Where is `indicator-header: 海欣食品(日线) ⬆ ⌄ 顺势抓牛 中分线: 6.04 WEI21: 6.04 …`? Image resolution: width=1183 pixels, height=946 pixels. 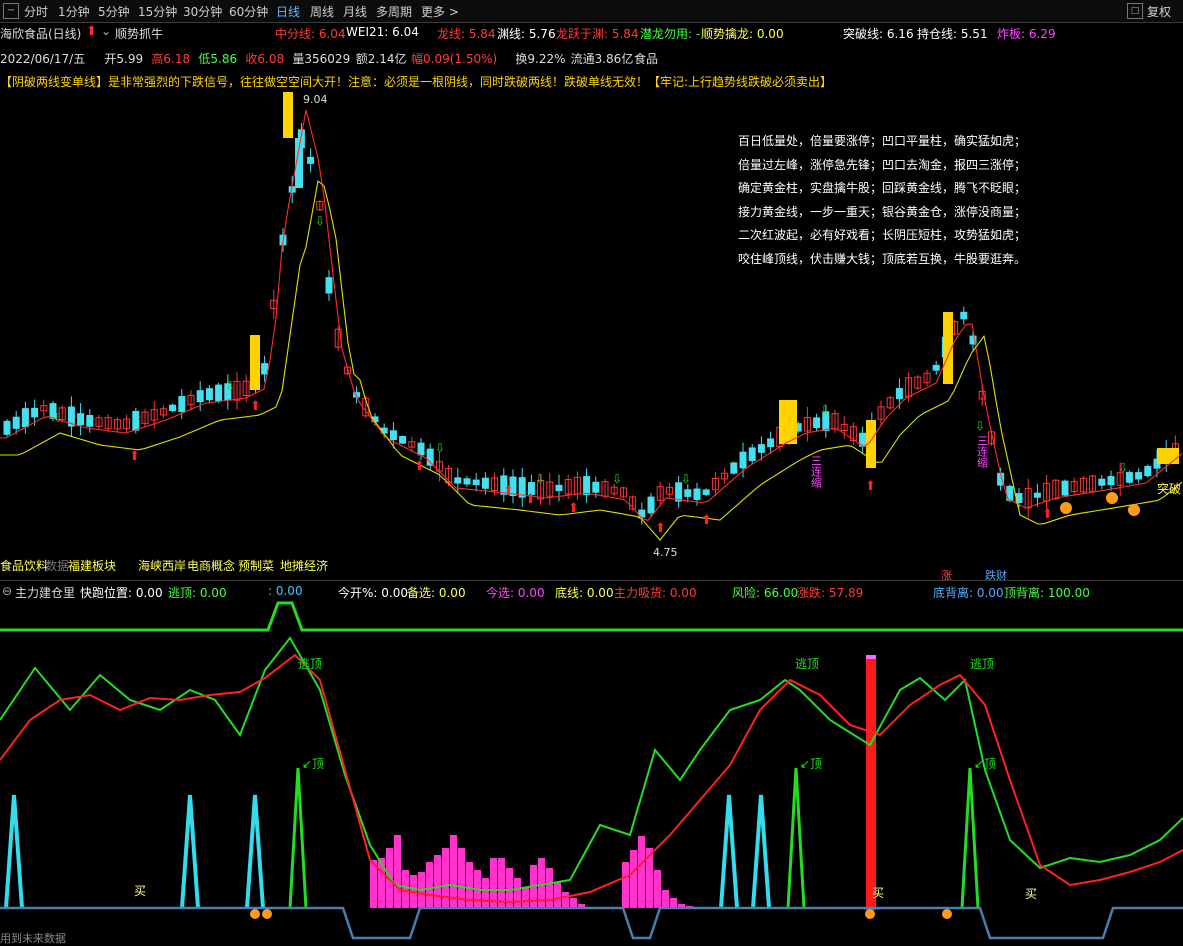
indicator-header: 海欣食品(日线) ⬆ ⌄ 顺势抓牛 中分线: 6.04 WEI21: 6.04 … is located at coordinates (591, 32).